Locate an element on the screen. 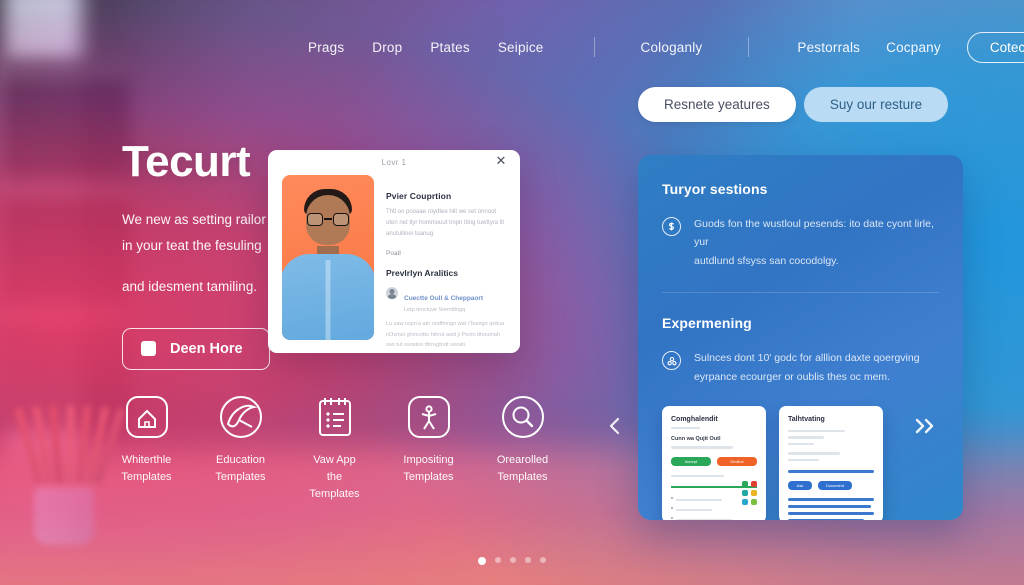  card-subtitle: Poatl is located at coordinates (393, 254).